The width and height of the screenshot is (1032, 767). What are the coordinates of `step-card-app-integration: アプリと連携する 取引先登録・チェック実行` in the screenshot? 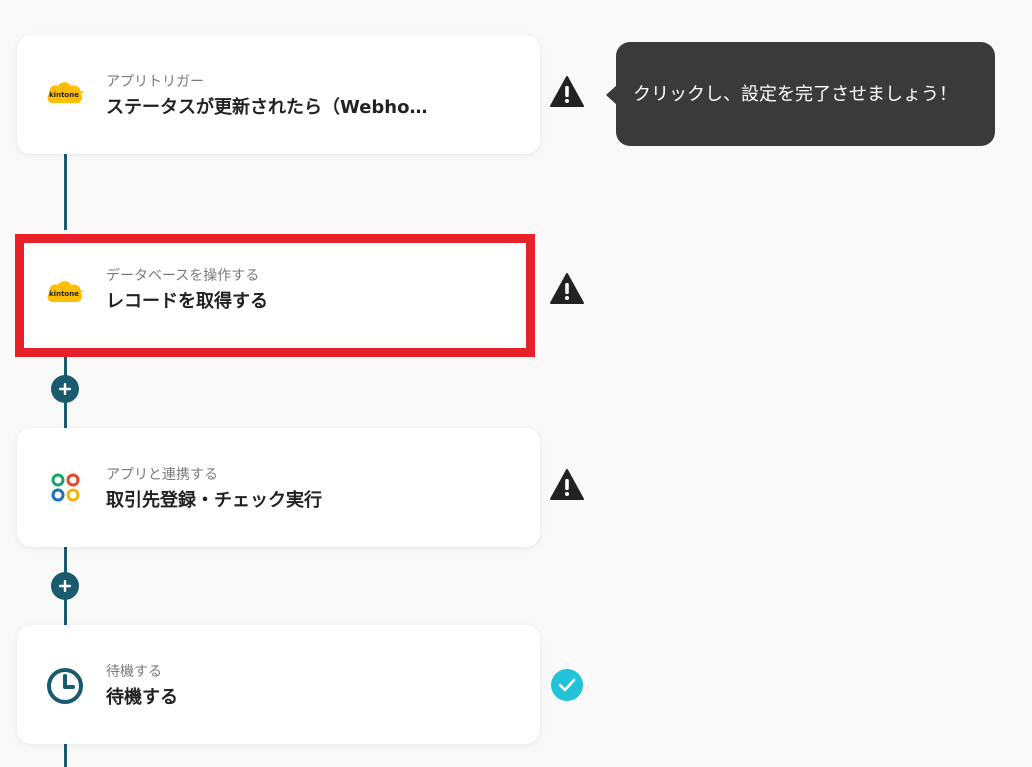 It's located at (278, 487).